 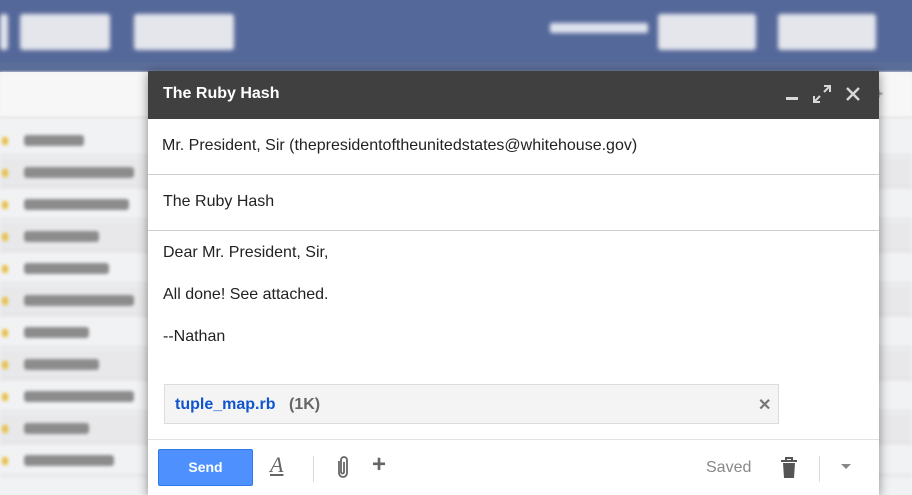 What do you see at coordinates (65, 32) in the screenshot?
I see `background-refresh-button` at bounding box center [65, 32].